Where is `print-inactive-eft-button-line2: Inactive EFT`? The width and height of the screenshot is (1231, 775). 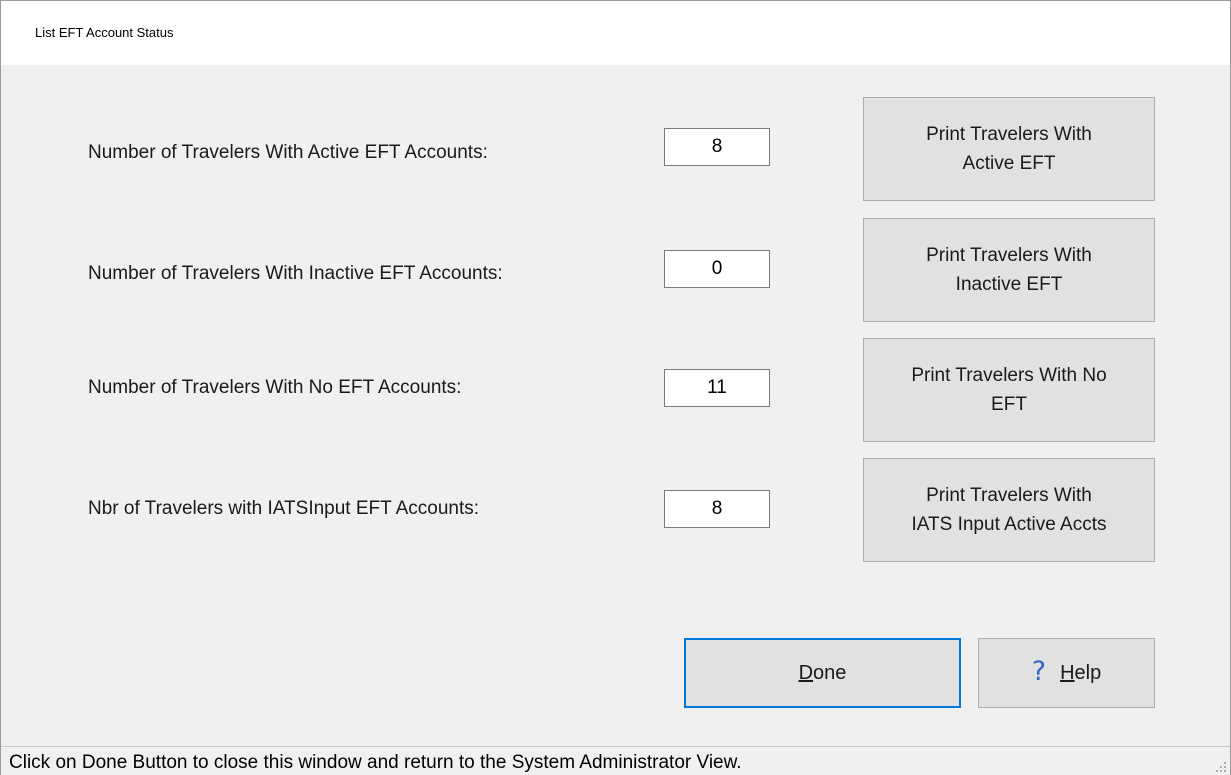
print-inactive-eft-button-line2: Inactive EFT is located at coordinates (1009, 284).